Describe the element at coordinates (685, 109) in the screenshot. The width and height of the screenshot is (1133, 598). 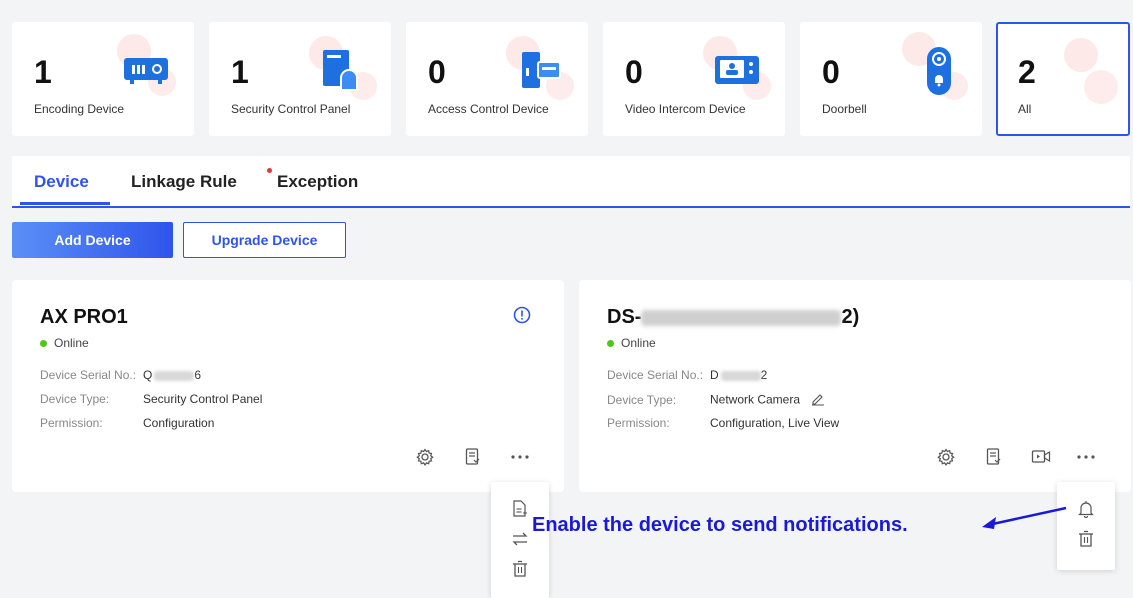
I see `stat-label: Video Intercom Device` at that location.